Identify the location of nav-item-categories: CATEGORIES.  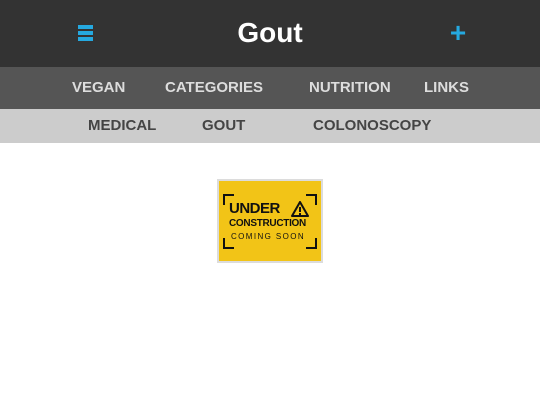
(214, 88).